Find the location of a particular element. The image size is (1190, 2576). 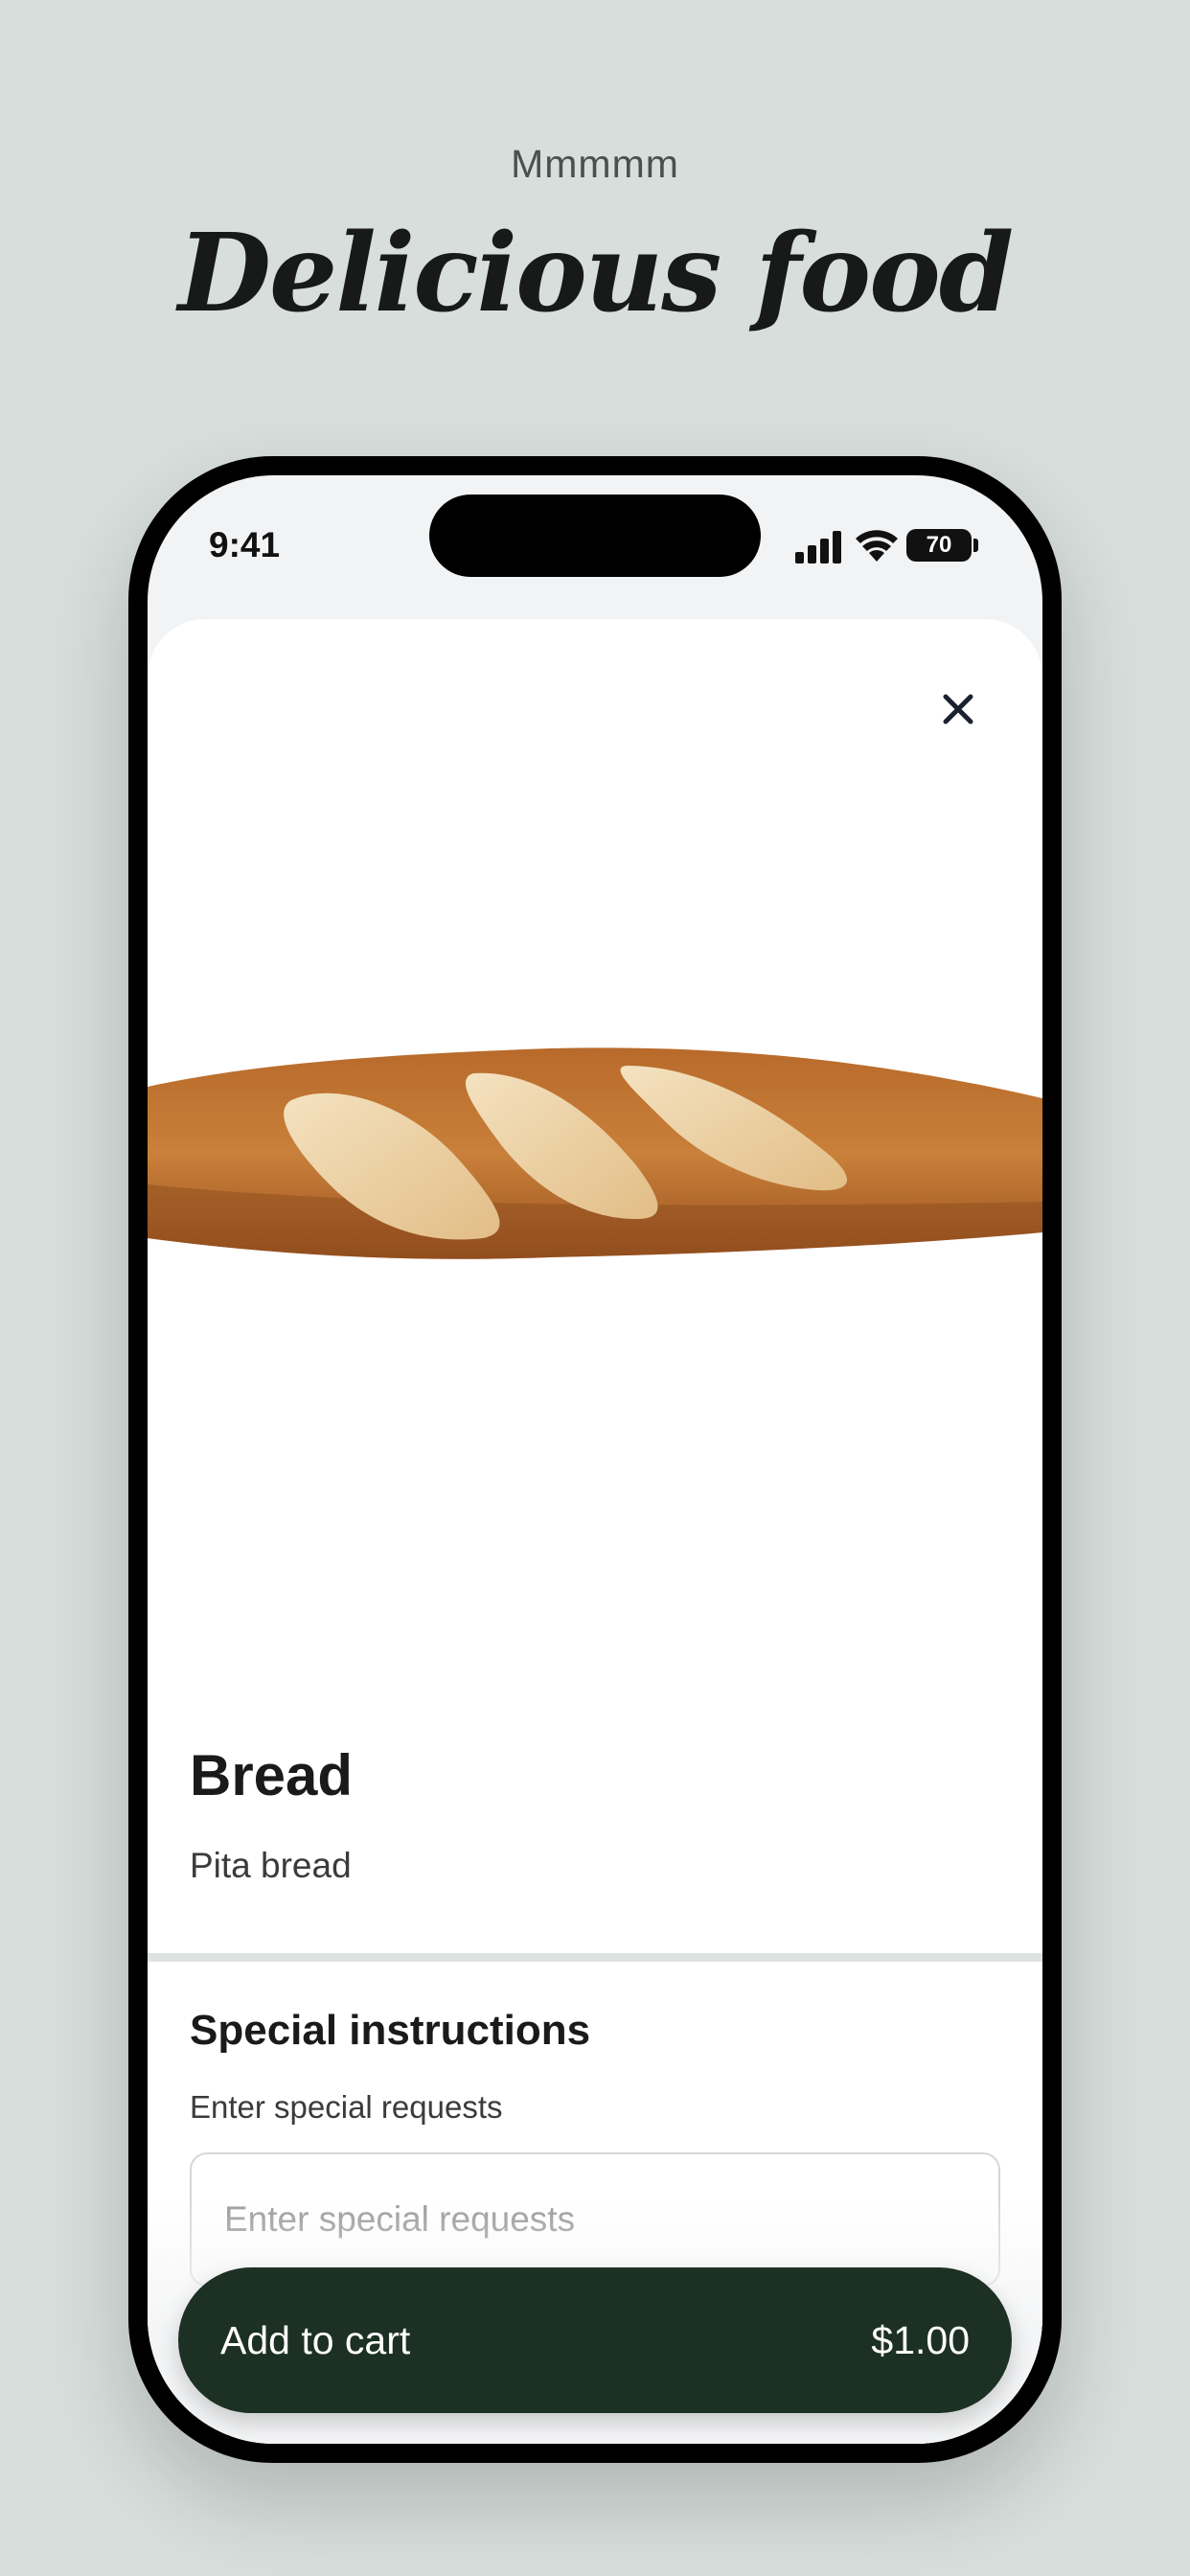

eyebrow-text: Mmmmm is located at coordinates (595, 164).